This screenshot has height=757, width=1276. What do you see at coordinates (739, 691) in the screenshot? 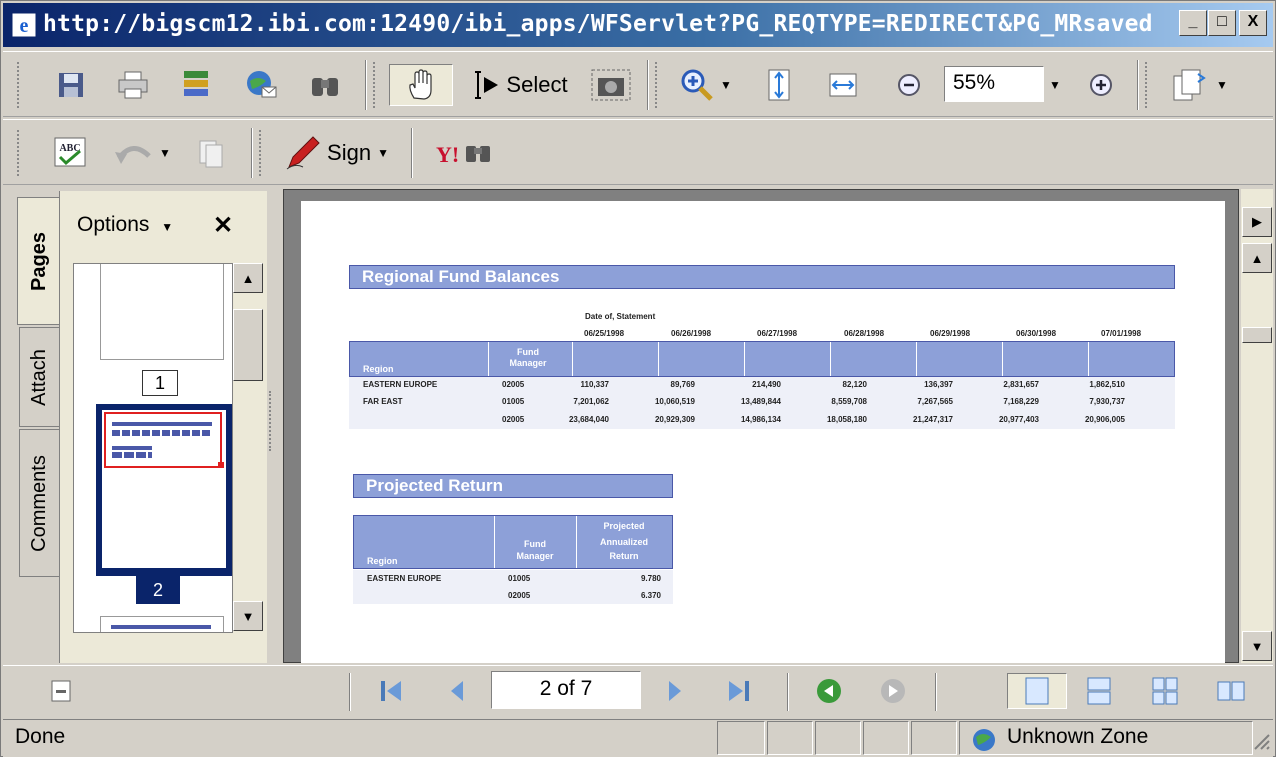
I see `last-page-button` at bounding box center [739, 691].